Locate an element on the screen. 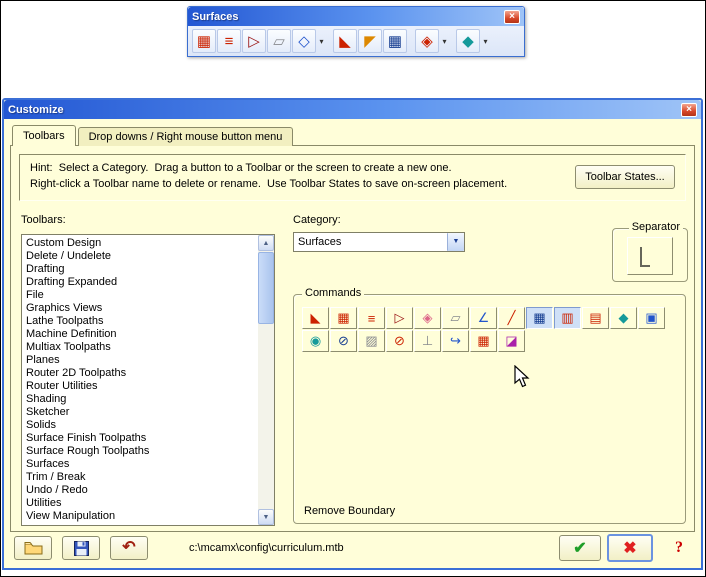 The height and width of the screenshot is (577, 706). command-hint-text: Remove Boundary is located at coordinates (350, 511).